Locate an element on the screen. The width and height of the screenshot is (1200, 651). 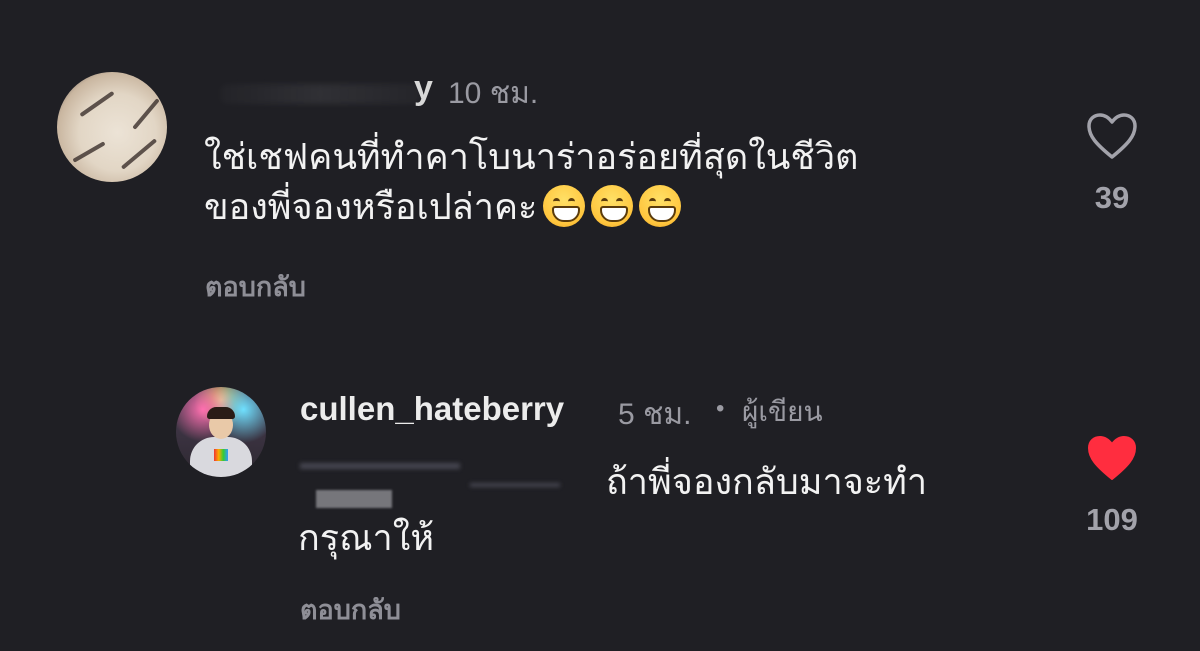
like-count: 109 is located at coordinates (1112, 519).